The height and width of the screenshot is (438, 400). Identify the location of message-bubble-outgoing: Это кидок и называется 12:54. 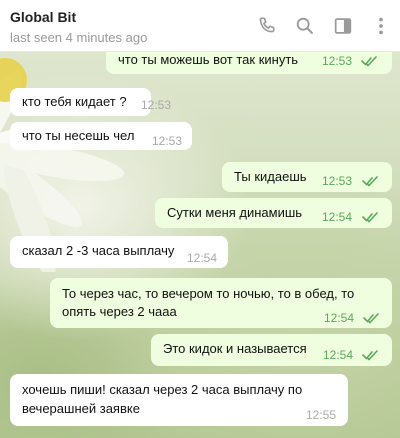
(271, 350).